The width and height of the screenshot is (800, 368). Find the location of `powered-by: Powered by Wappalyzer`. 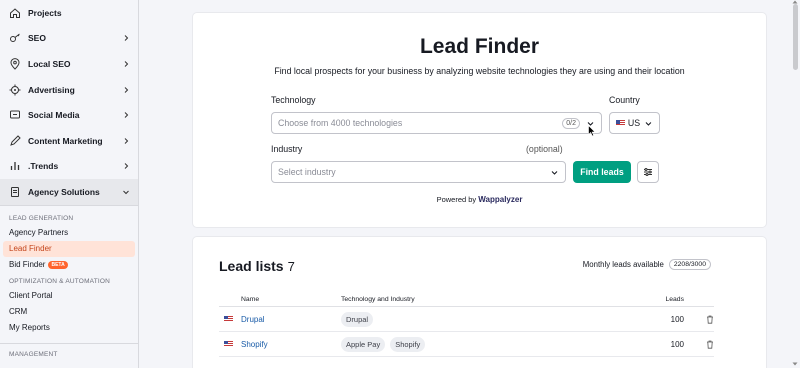

powered-by: Powered by Wappalyzer is located at coordinates (479, 199).